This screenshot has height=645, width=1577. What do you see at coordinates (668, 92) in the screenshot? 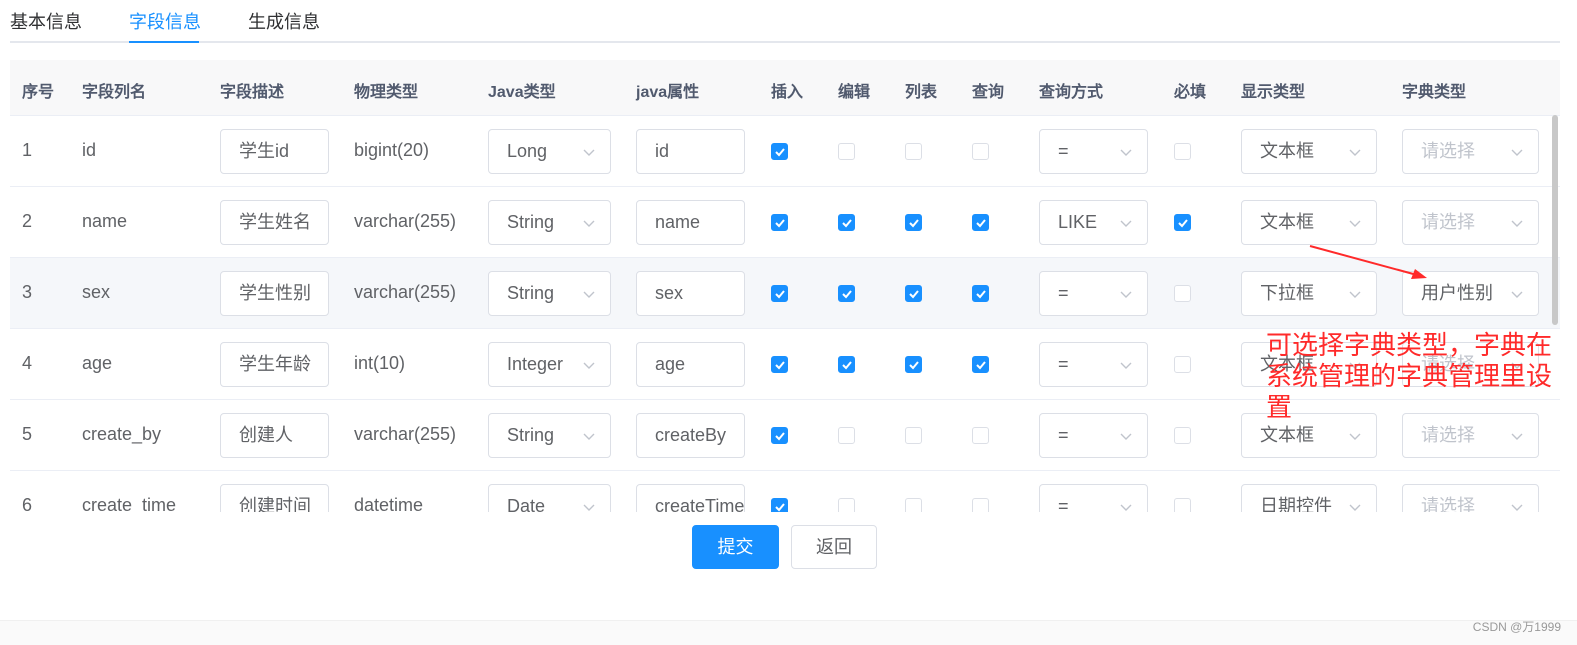
I see `col-header-java-field: java属性` at bounding box center [668, 92].